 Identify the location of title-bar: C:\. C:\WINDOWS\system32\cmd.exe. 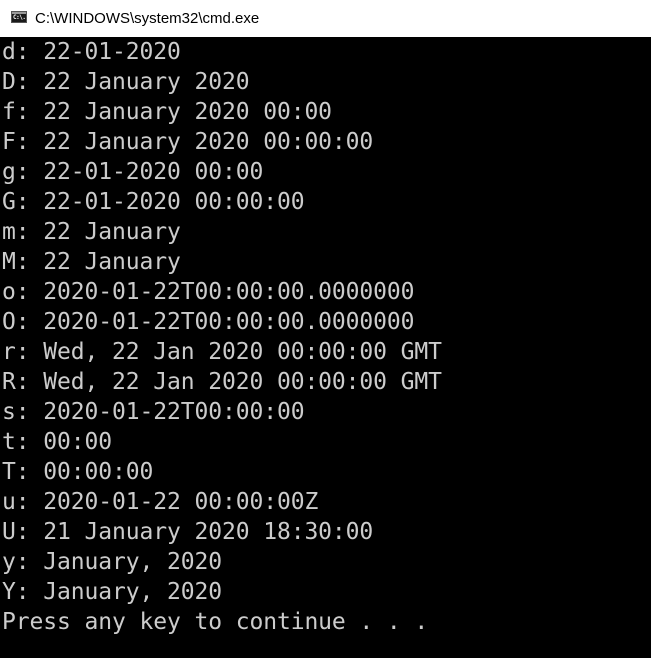
(325, 18).